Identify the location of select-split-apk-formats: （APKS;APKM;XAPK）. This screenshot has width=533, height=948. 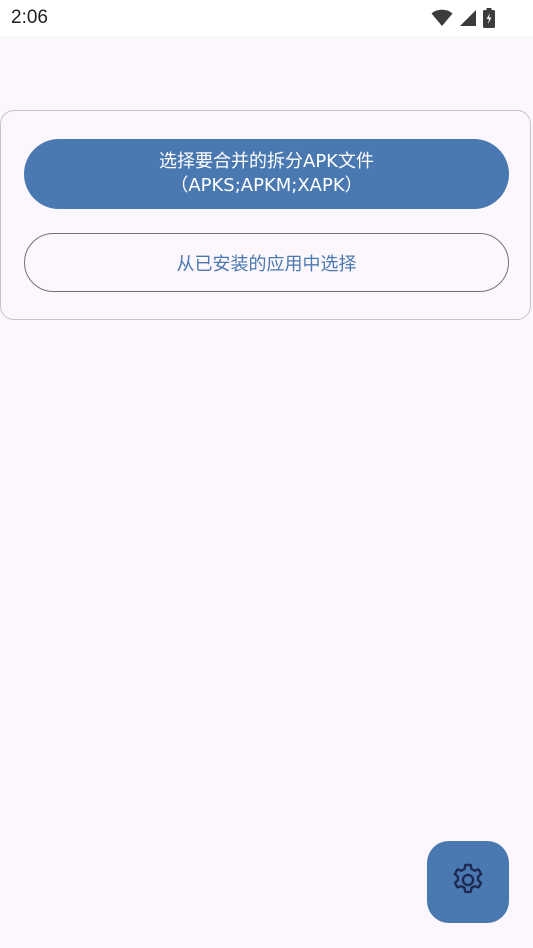
(266, 185).